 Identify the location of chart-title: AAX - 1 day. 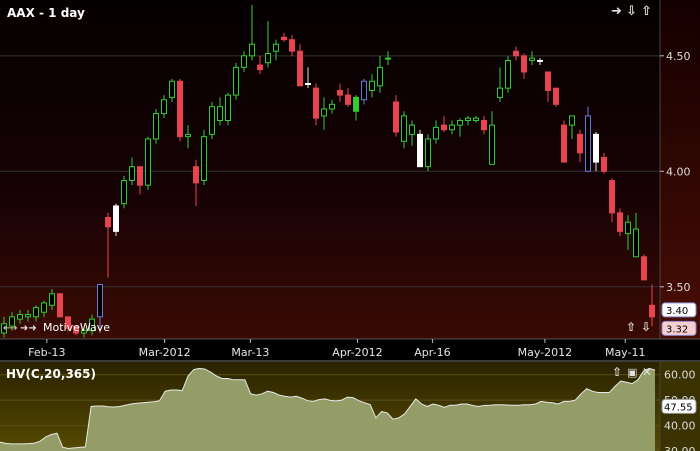
(46, 13).